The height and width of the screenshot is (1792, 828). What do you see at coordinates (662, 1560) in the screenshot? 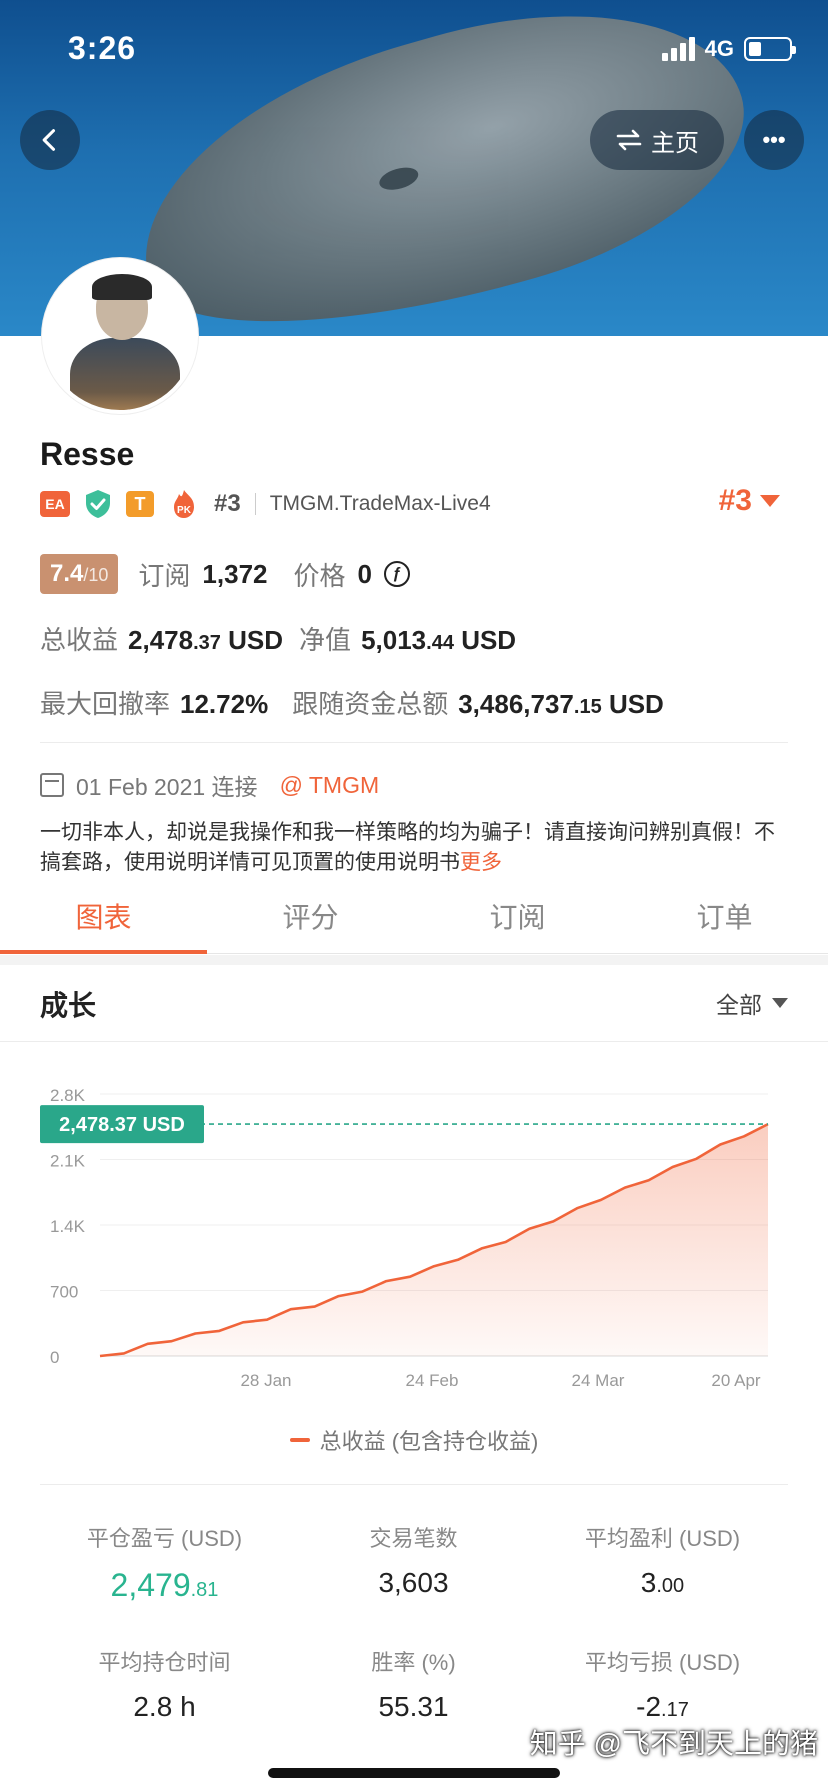
I see `stat-avg-profit: 平均盈利 (USD) 3.00` at bounding box center [662, 1560].